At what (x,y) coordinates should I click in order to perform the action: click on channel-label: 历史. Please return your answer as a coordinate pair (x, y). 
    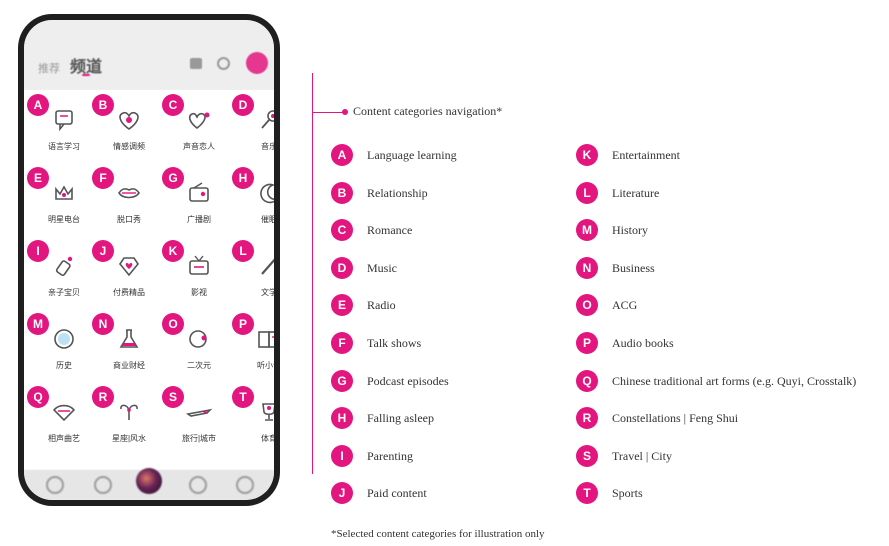
    Looking at the image, I should click on (64, 365).